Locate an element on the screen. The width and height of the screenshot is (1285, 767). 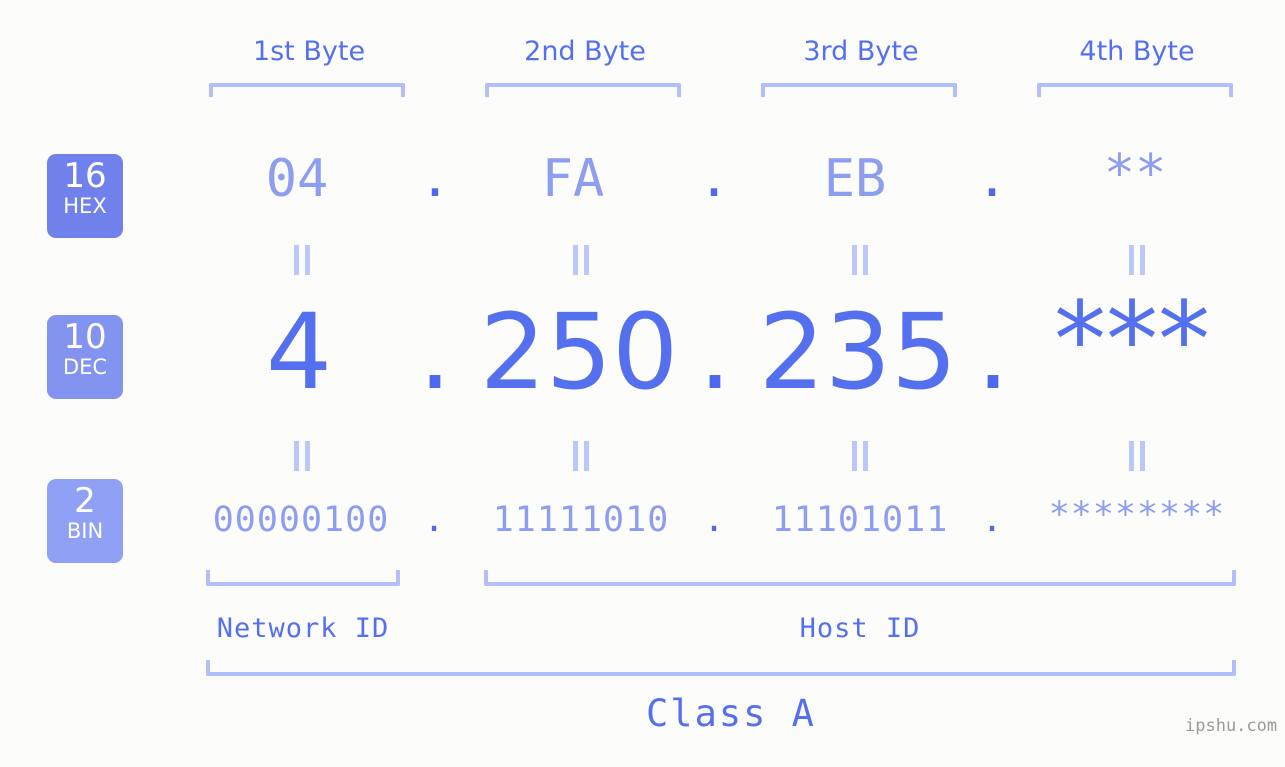
dec-byte-2: 250 is located at coordinates (579, 352).